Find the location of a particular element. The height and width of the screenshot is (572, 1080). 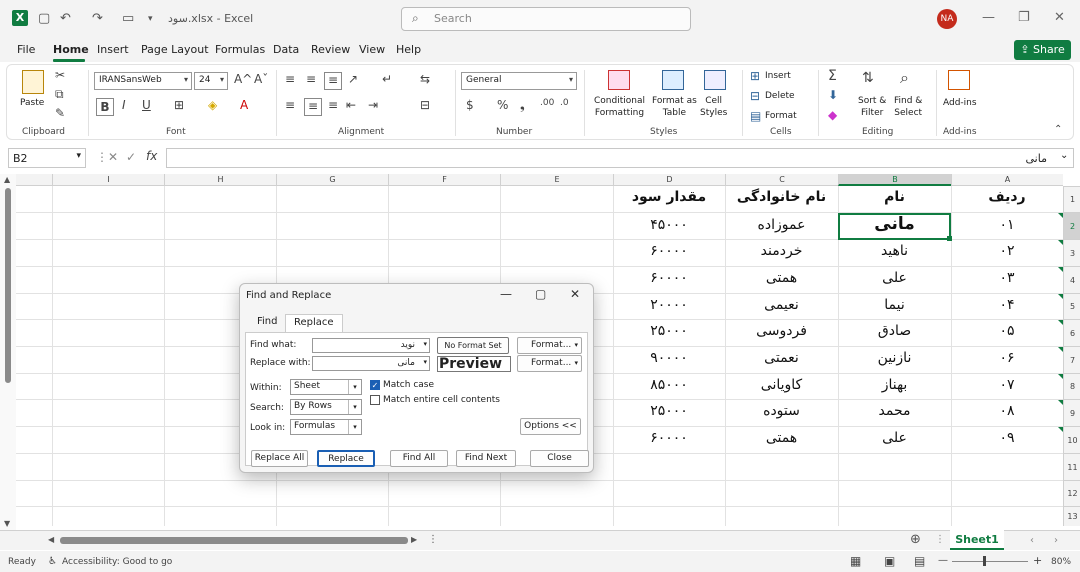

increase-decimal-icon: .00 is located at coordinates (547, 103).